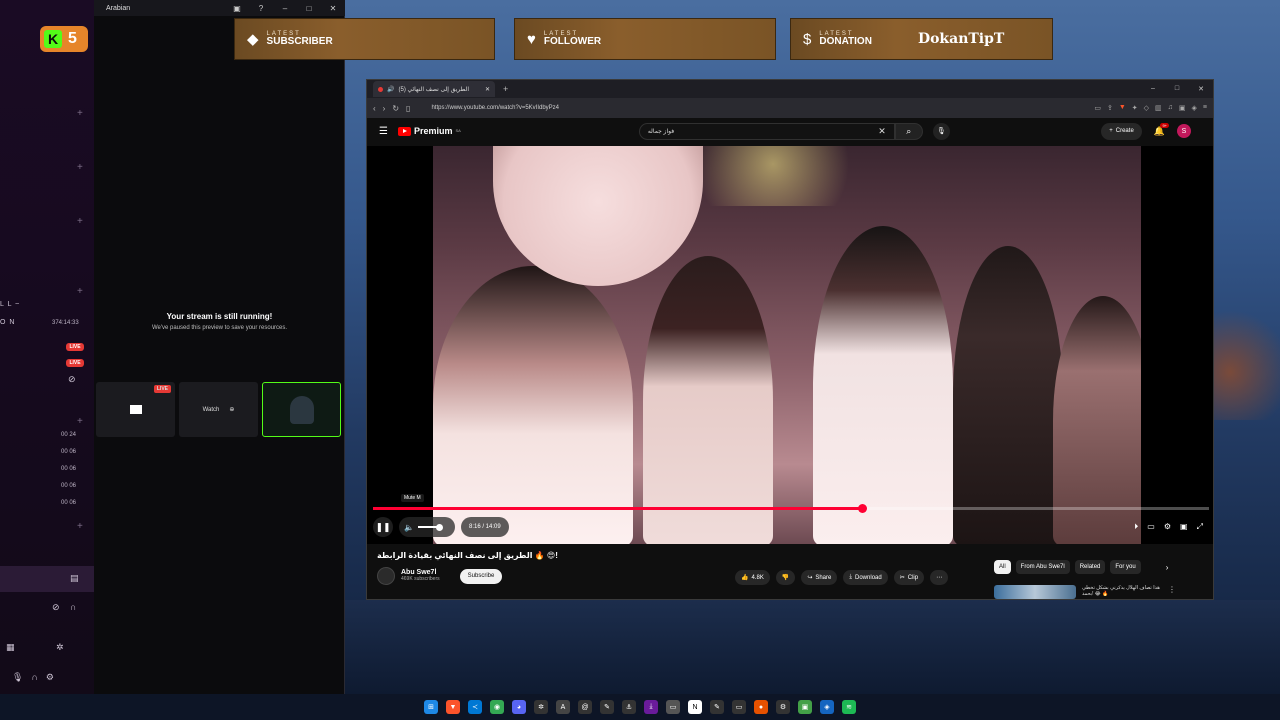 The image size is (1280, 720). What do you see at coordinates (1122, 108) in the screenshot?
I see `brave-shield-icon: ▼` at bounding box center [1122, 108].